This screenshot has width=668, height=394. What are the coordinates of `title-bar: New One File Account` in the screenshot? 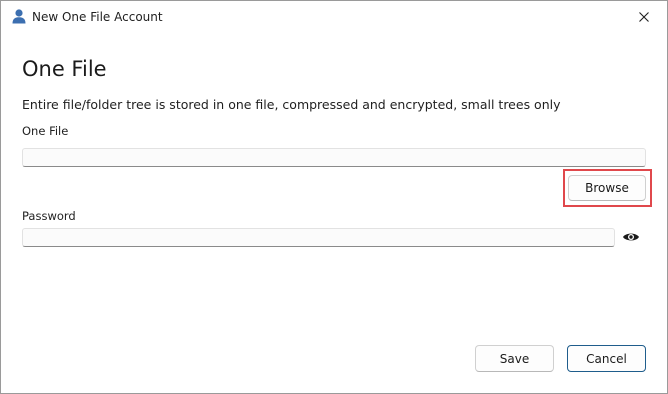 It's located at (334, 17).